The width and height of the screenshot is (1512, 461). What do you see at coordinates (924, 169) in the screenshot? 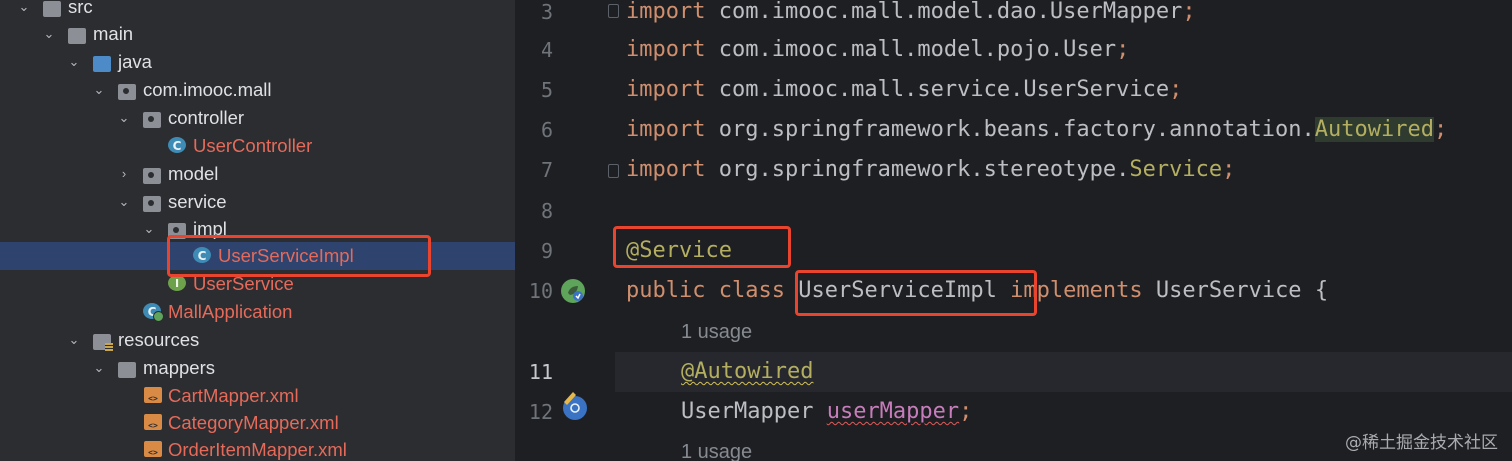
I see `import-path: org.springframework.stereotype.` at bounding box center [924, 169].